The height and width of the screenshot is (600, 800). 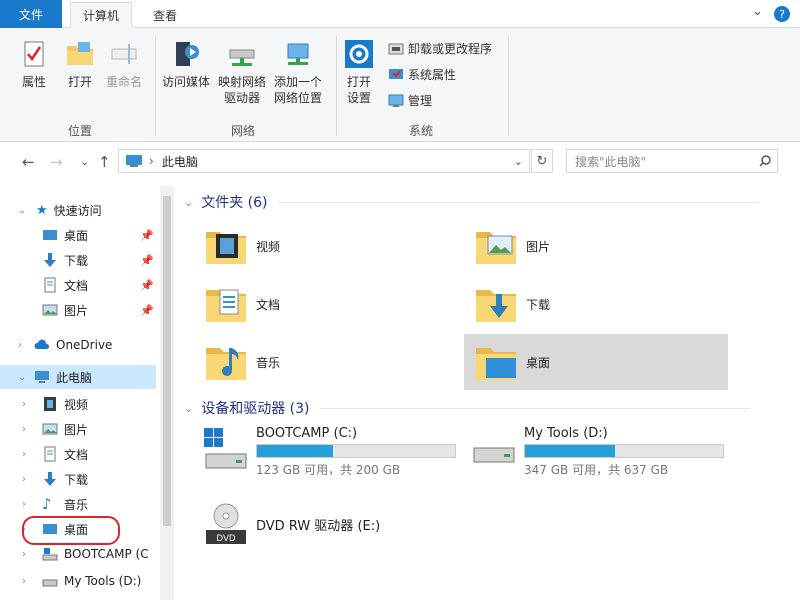 What do you see at coordinates (566, 433) in the screenshot?
I see `drive-name: My Tools (D:)` at bounding box center [566, 433].